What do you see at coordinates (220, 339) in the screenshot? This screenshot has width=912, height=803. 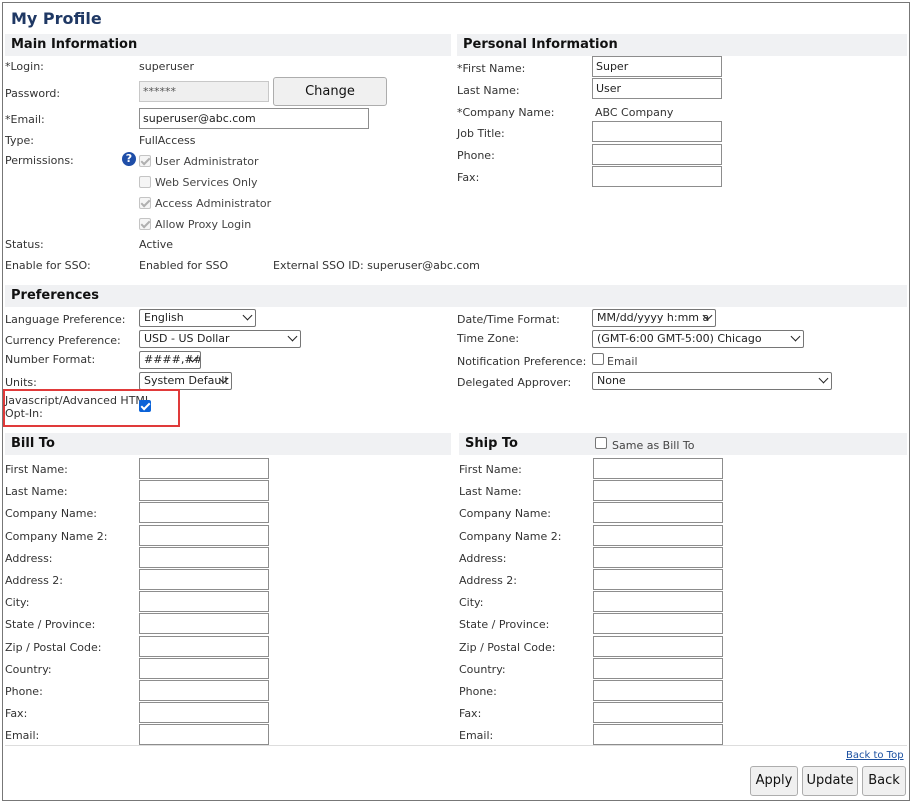 I see `currency-select: USD - US Dollar` at bounding box center [220, 339].